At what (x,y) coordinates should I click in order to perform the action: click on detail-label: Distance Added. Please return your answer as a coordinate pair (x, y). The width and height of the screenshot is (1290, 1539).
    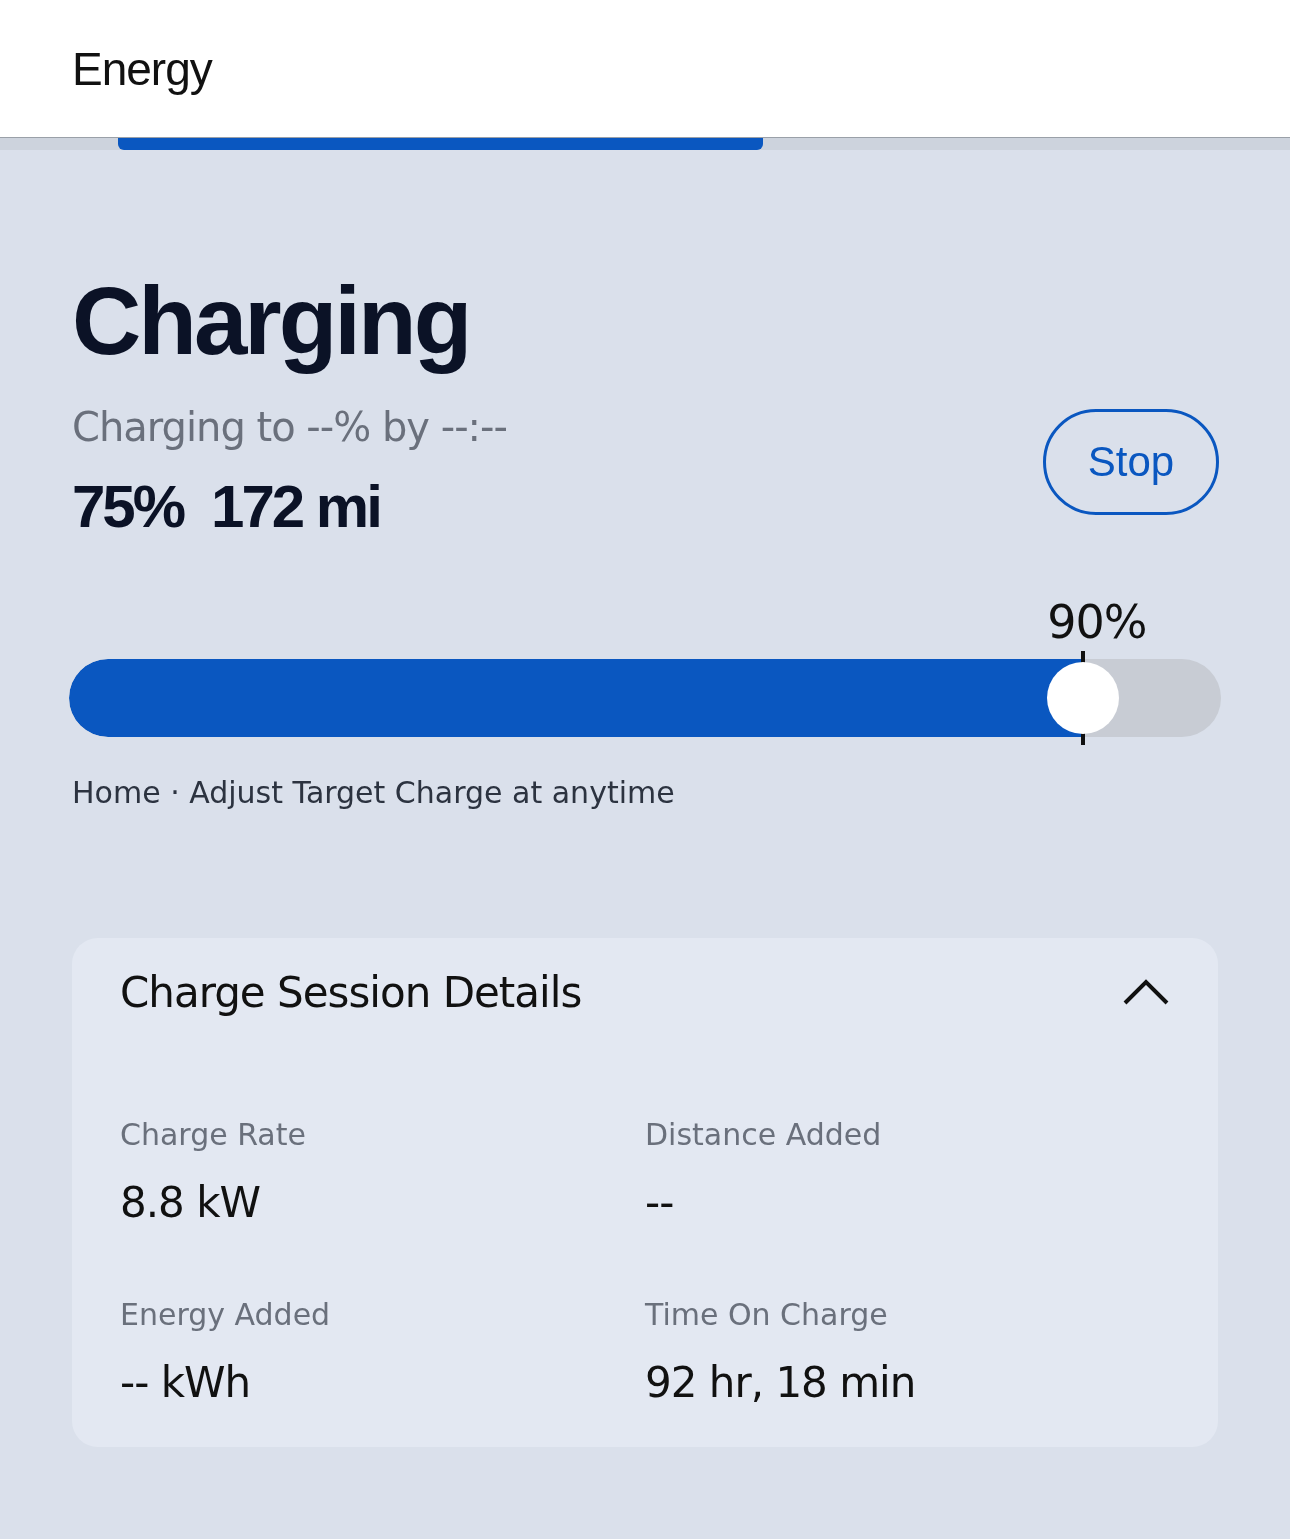
    Looking at the image, I should click on (764, 1134).